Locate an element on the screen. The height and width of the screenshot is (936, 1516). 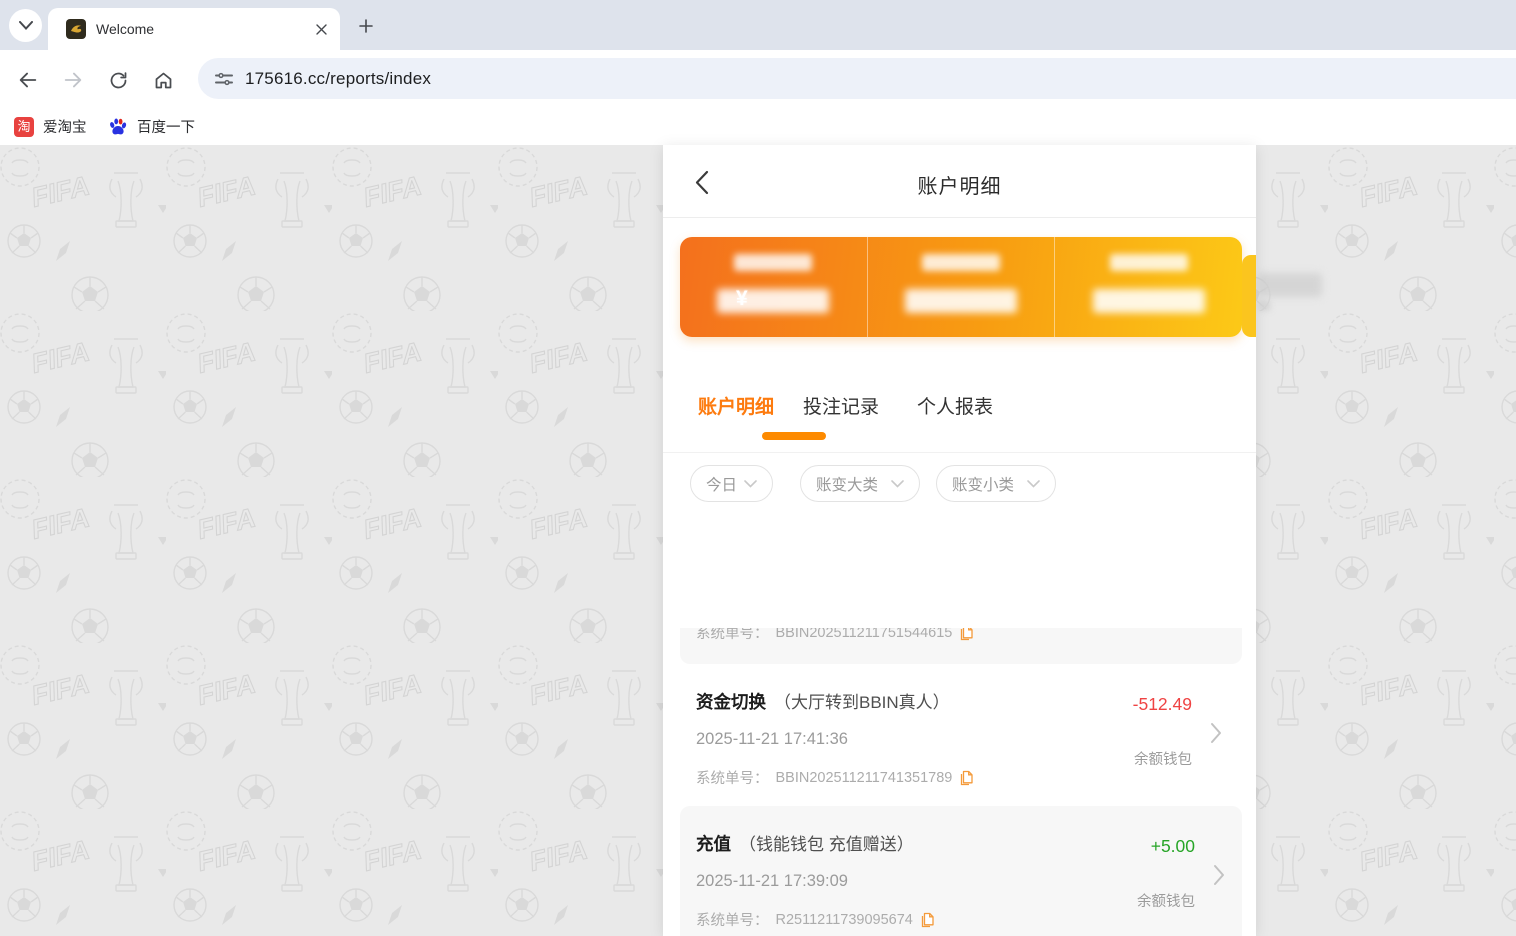
tab-title: Welcome is located at coordinates (125, 29).